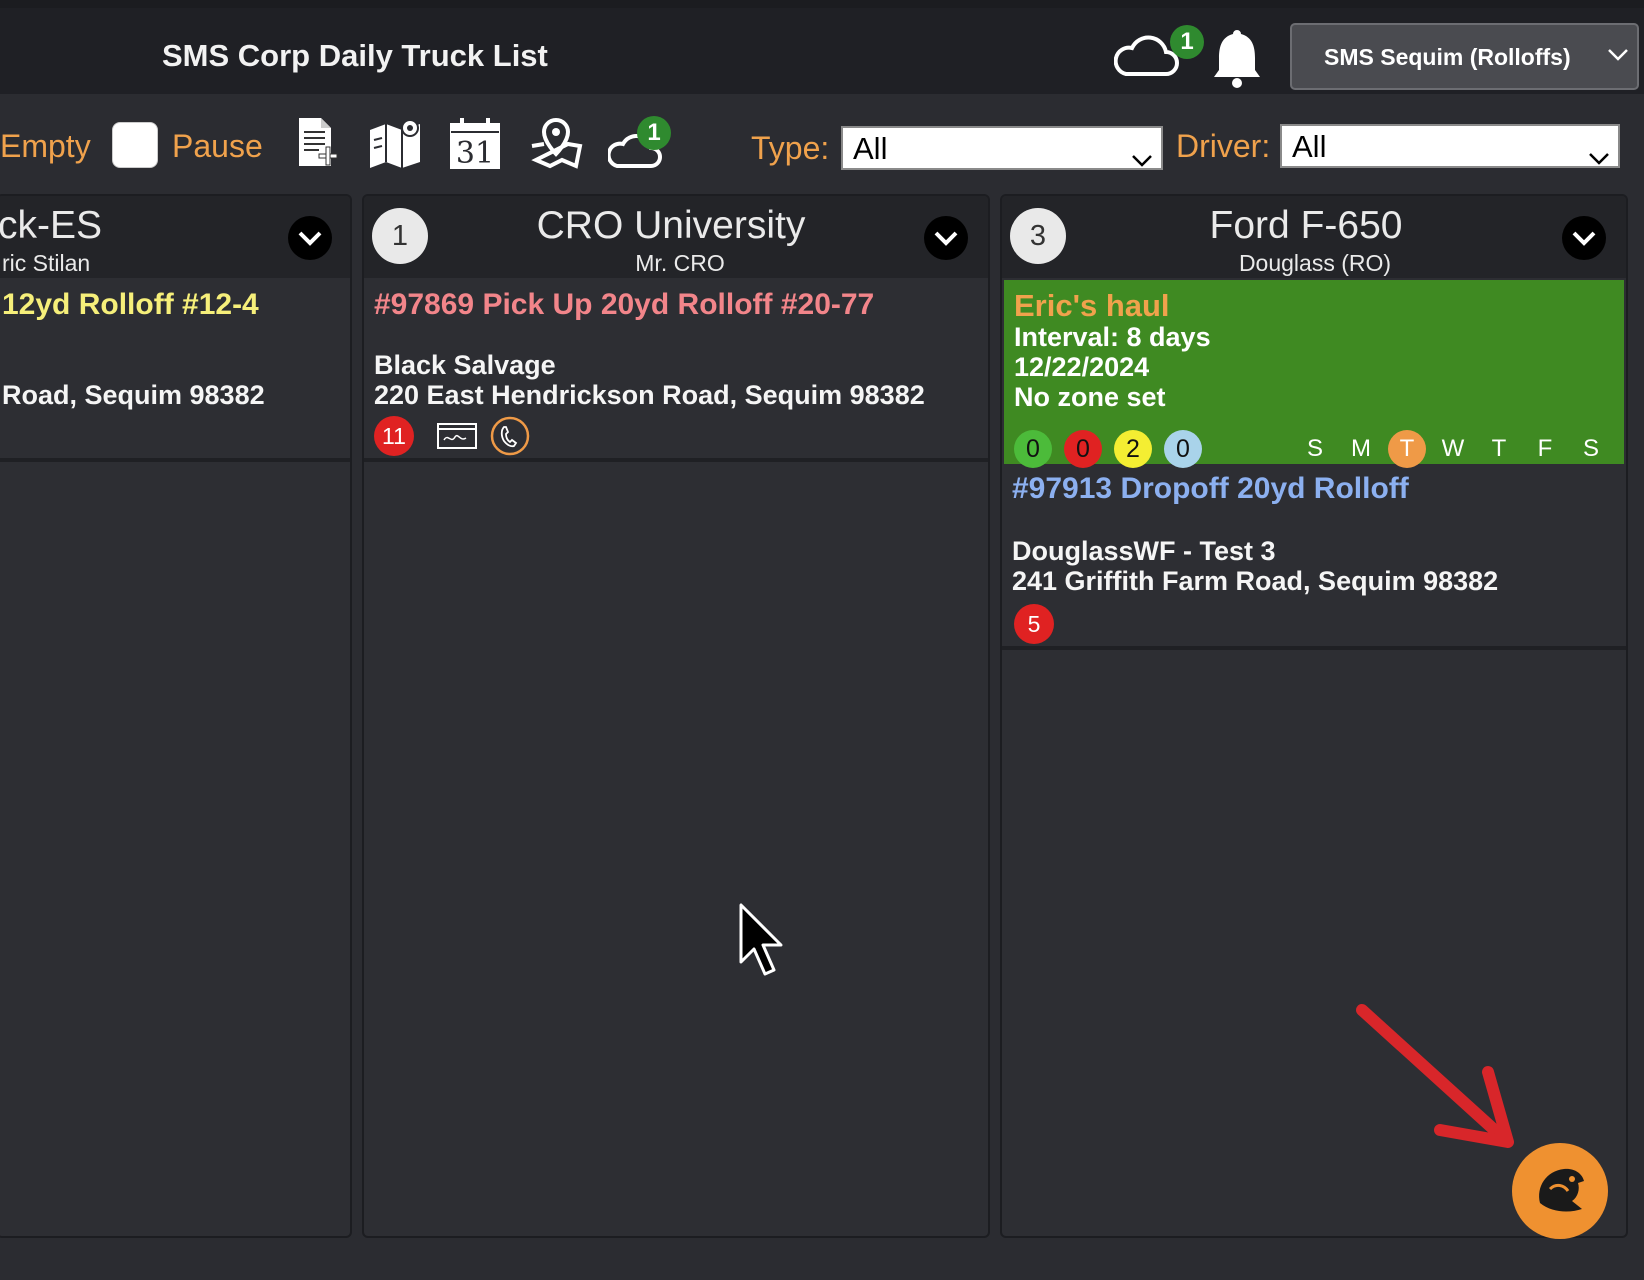  I want to click on bottom-strip, so click(822, 1260).